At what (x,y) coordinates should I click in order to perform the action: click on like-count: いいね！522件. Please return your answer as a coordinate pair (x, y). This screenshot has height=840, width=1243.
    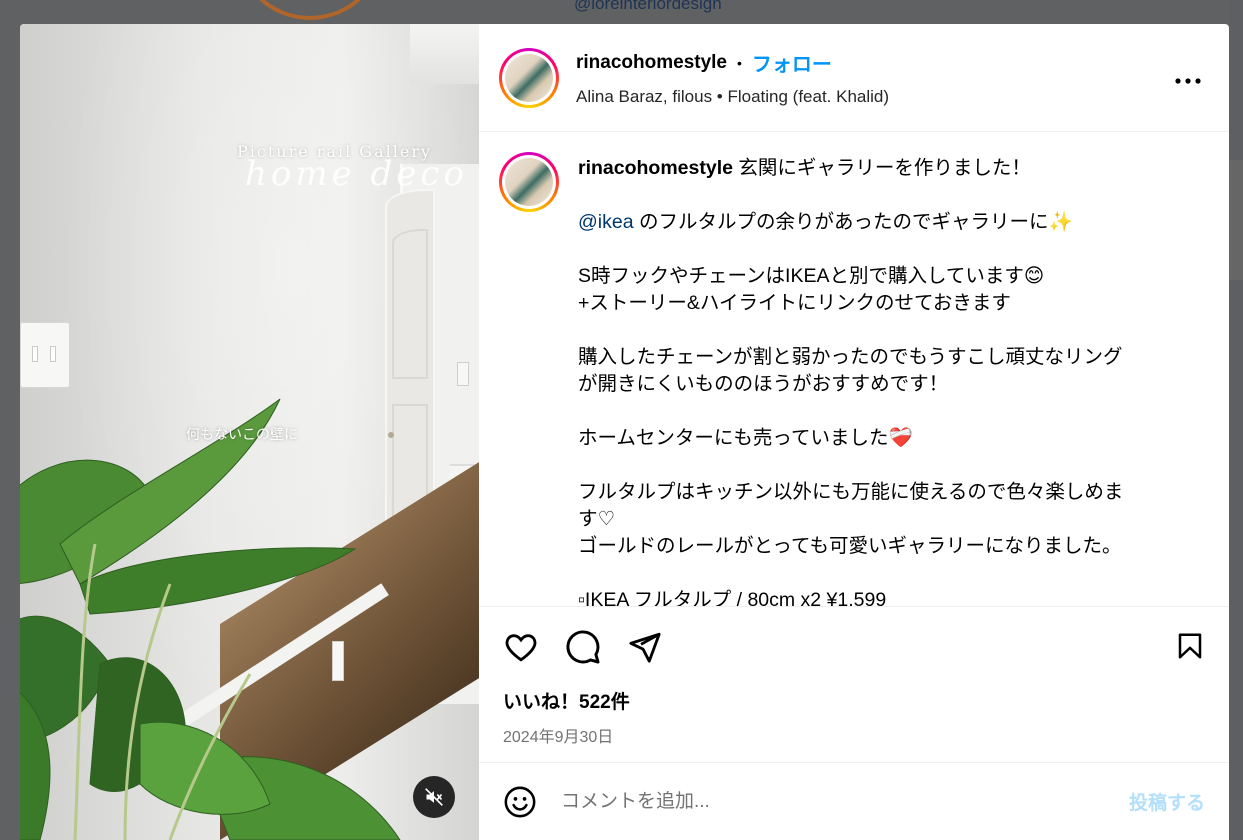
    Looking at the image, I should click on (854, 700).